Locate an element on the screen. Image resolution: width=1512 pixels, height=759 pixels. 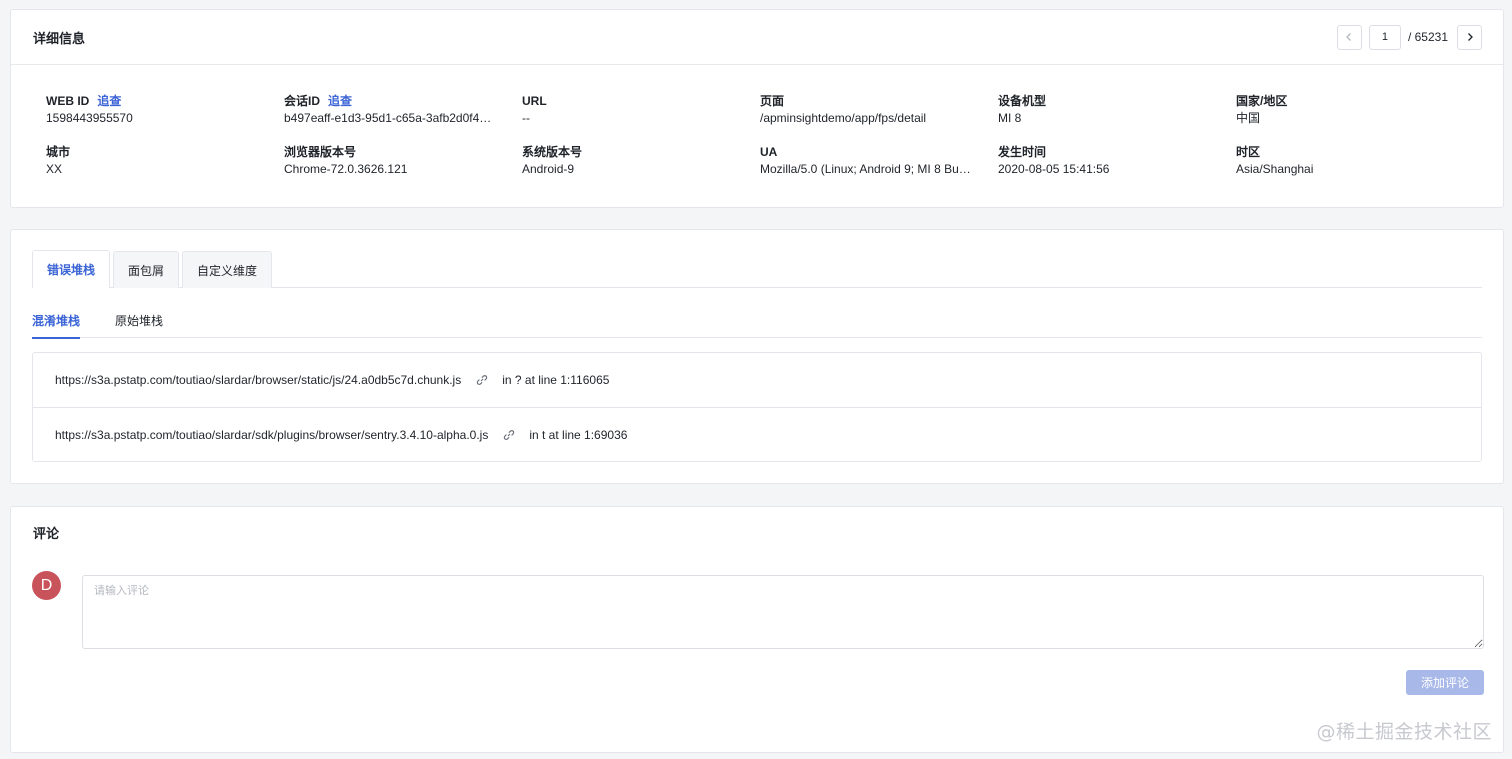
tab-1: 面包屑 is located at coordinates (146, 269).